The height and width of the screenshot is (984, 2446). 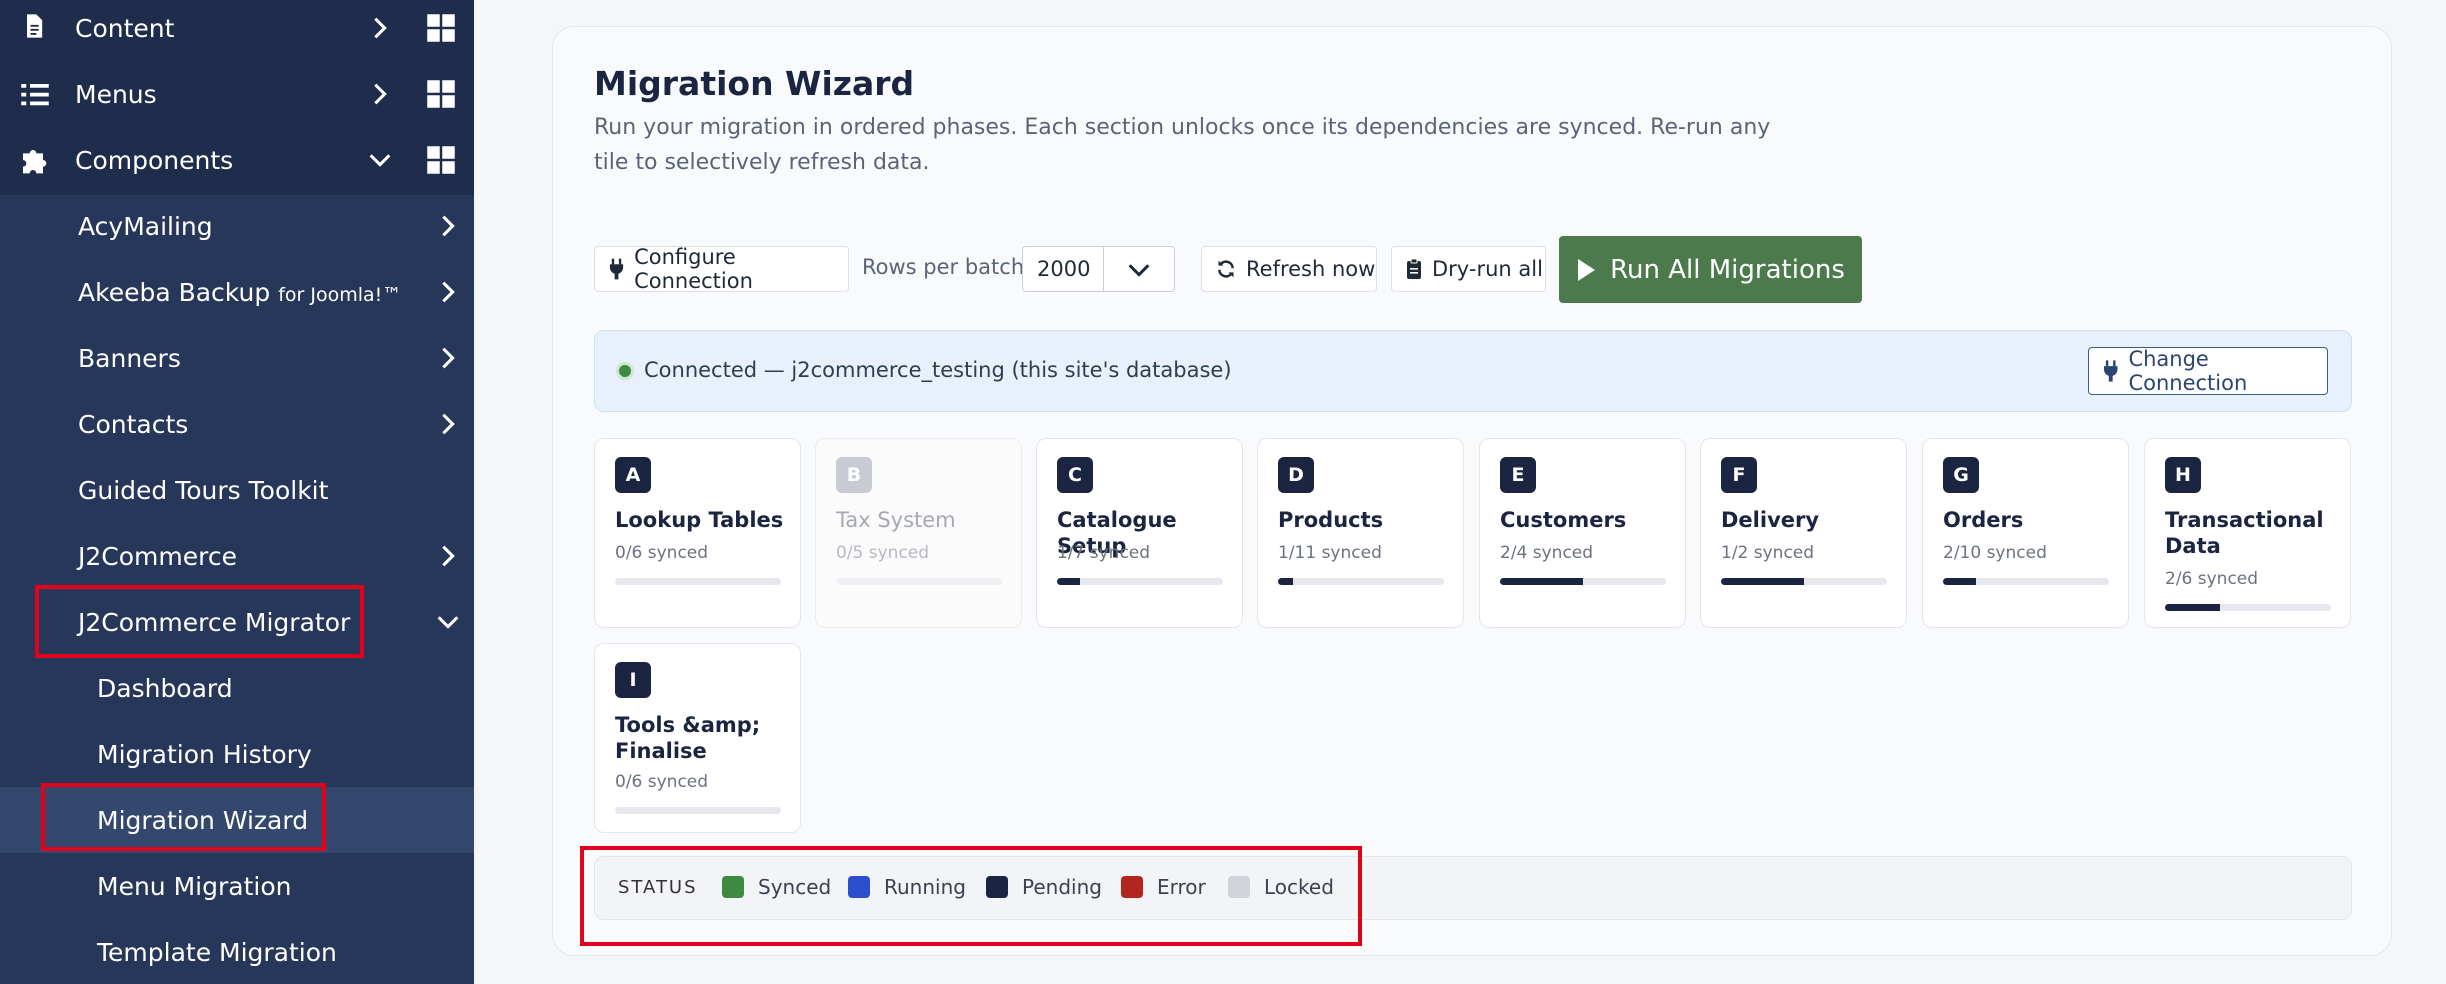 I want to click on phase-tile-d: D Products 1/11 synced, so click(x=1360, y=533).